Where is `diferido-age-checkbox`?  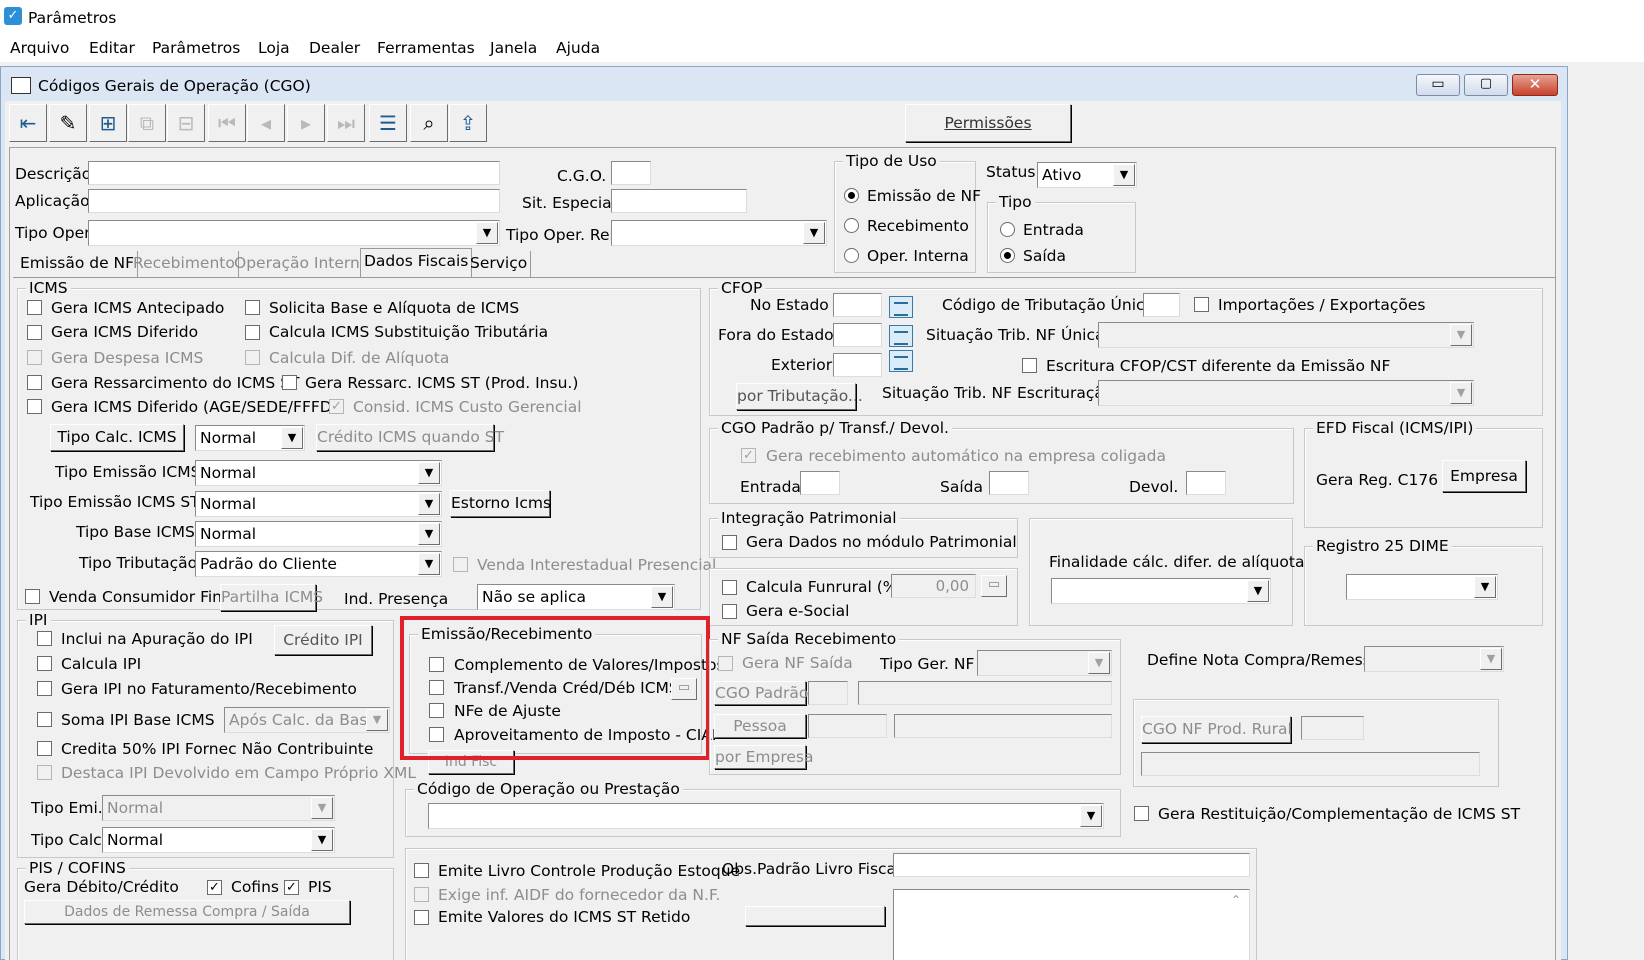 diferido-age-checkbox is located at coordinates (34, 406).